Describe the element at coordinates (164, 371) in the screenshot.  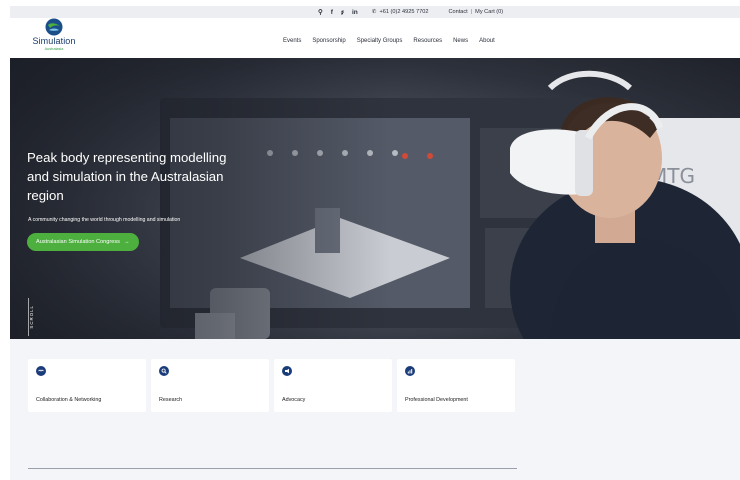
I see `magnifier-icon` at that location.